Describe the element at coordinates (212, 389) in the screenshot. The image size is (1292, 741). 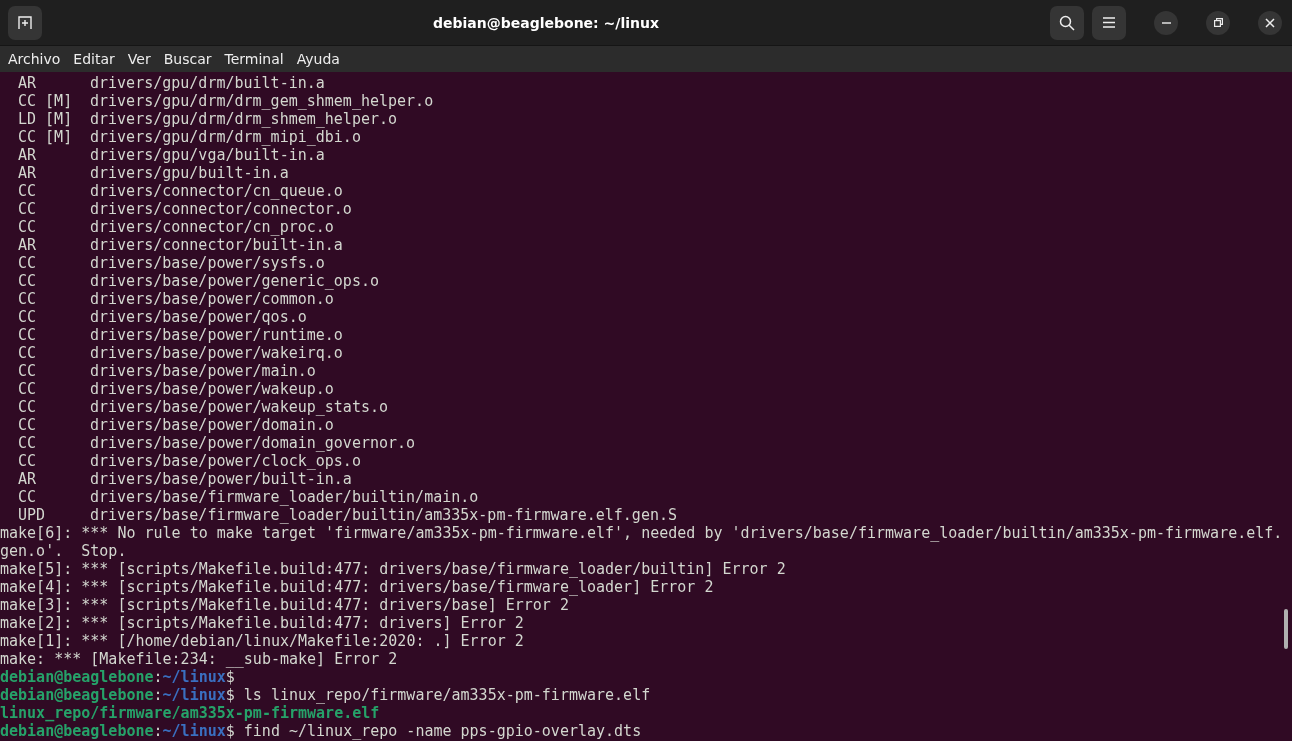
I see `file-path: drivers/base/power/wakeup.o` at that location.